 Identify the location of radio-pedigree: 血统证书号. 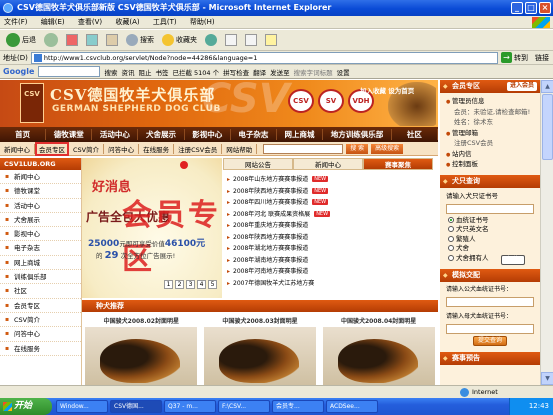
(490, 221).